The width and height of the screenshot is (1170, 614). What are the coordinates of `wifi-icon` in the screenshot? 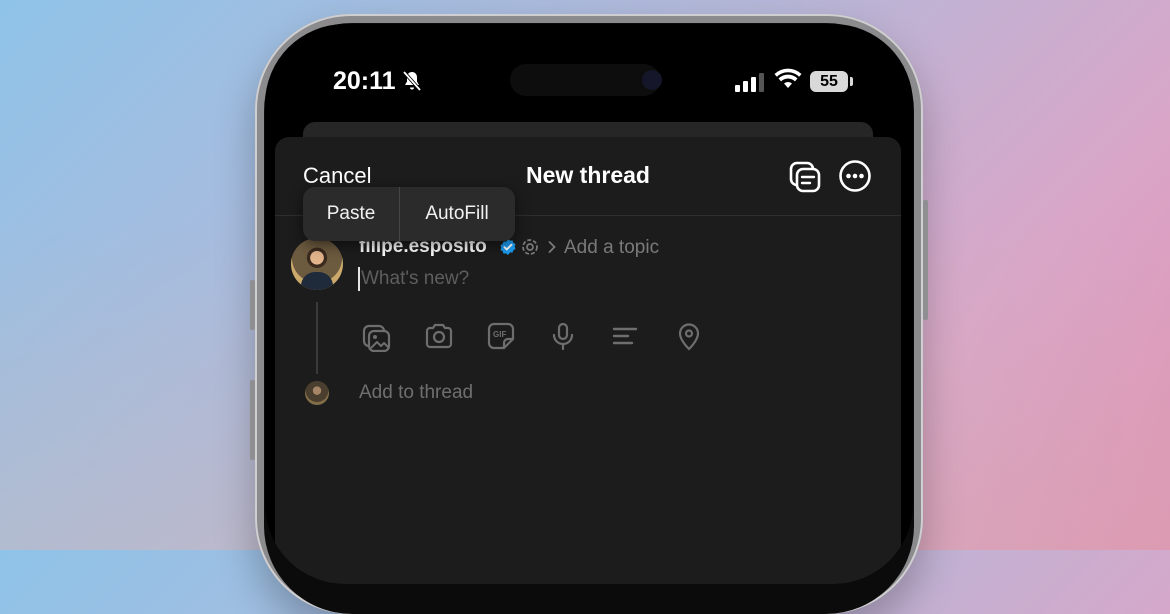 It's located at (788, 78).